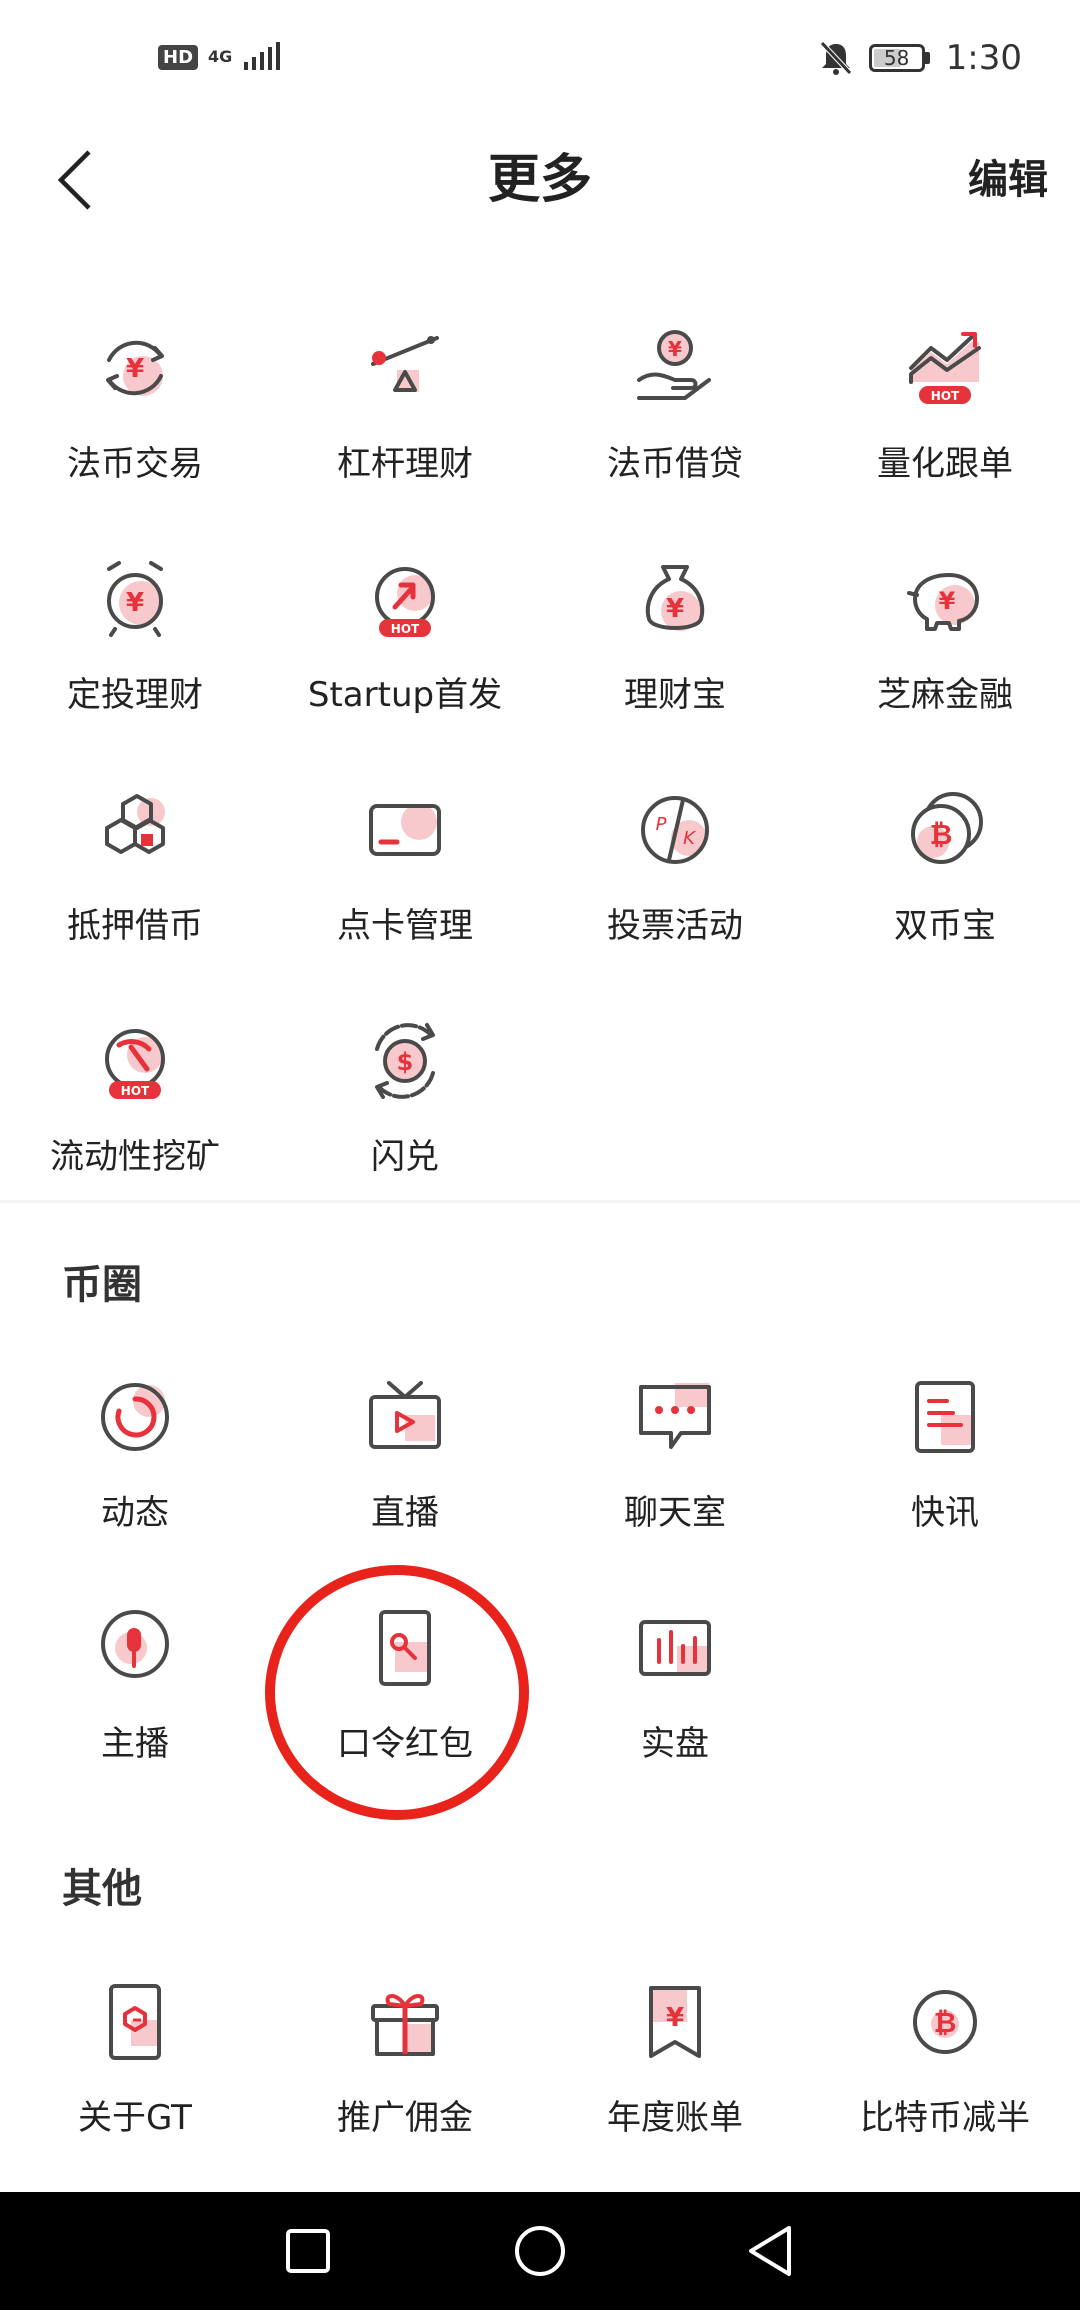 The width and height of the screenshot is (1080, 2310). What do you see at coordinates (675, 926) in the screenshot?
I see `feature-label: 投票活动` at bounding box center [675, 926].